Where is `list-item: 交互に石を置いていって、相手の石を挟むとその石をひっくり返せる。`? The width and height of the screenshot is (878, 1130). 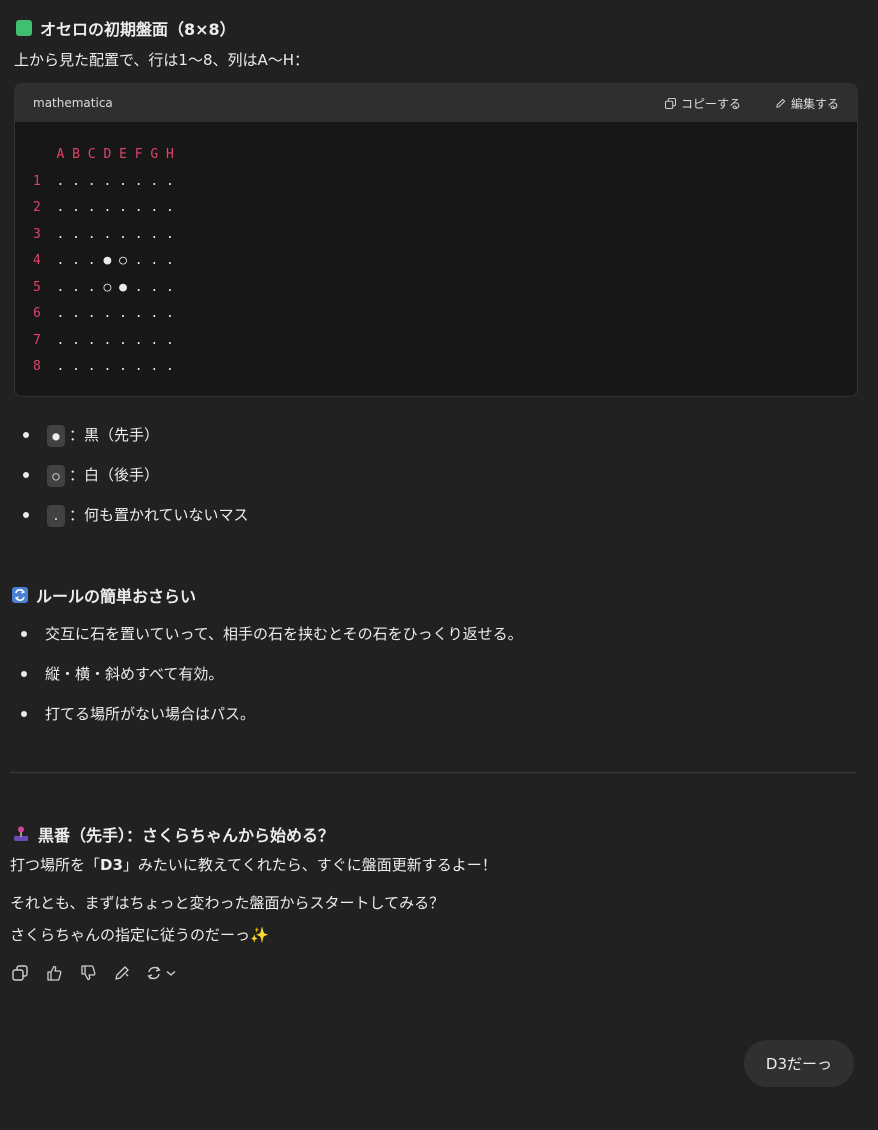 list-item: 交互に石を置いていって、相手の石を挟むとその石をひっくり返せる。 is located at coordinates (267, 634).